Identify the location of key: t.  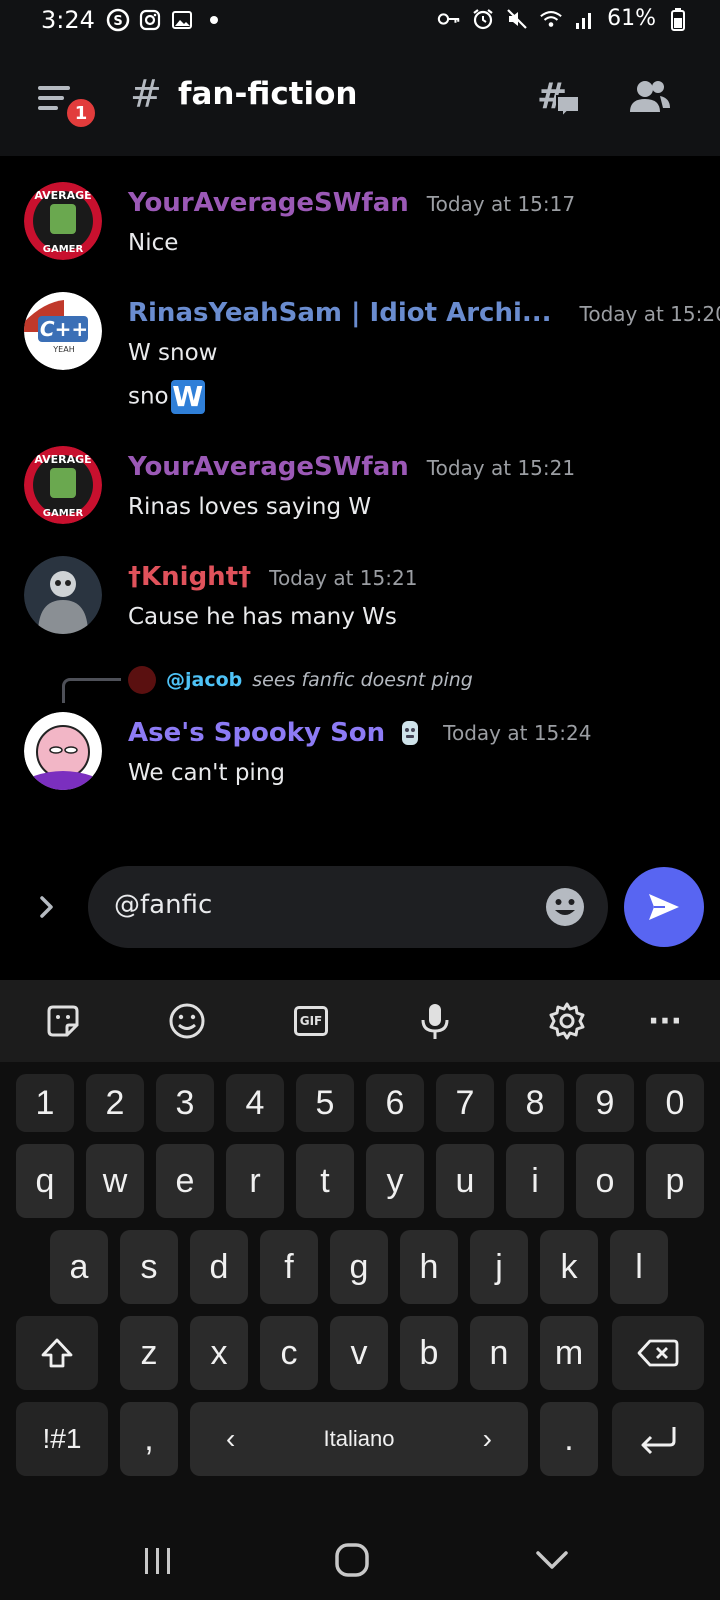
(325, 1181).